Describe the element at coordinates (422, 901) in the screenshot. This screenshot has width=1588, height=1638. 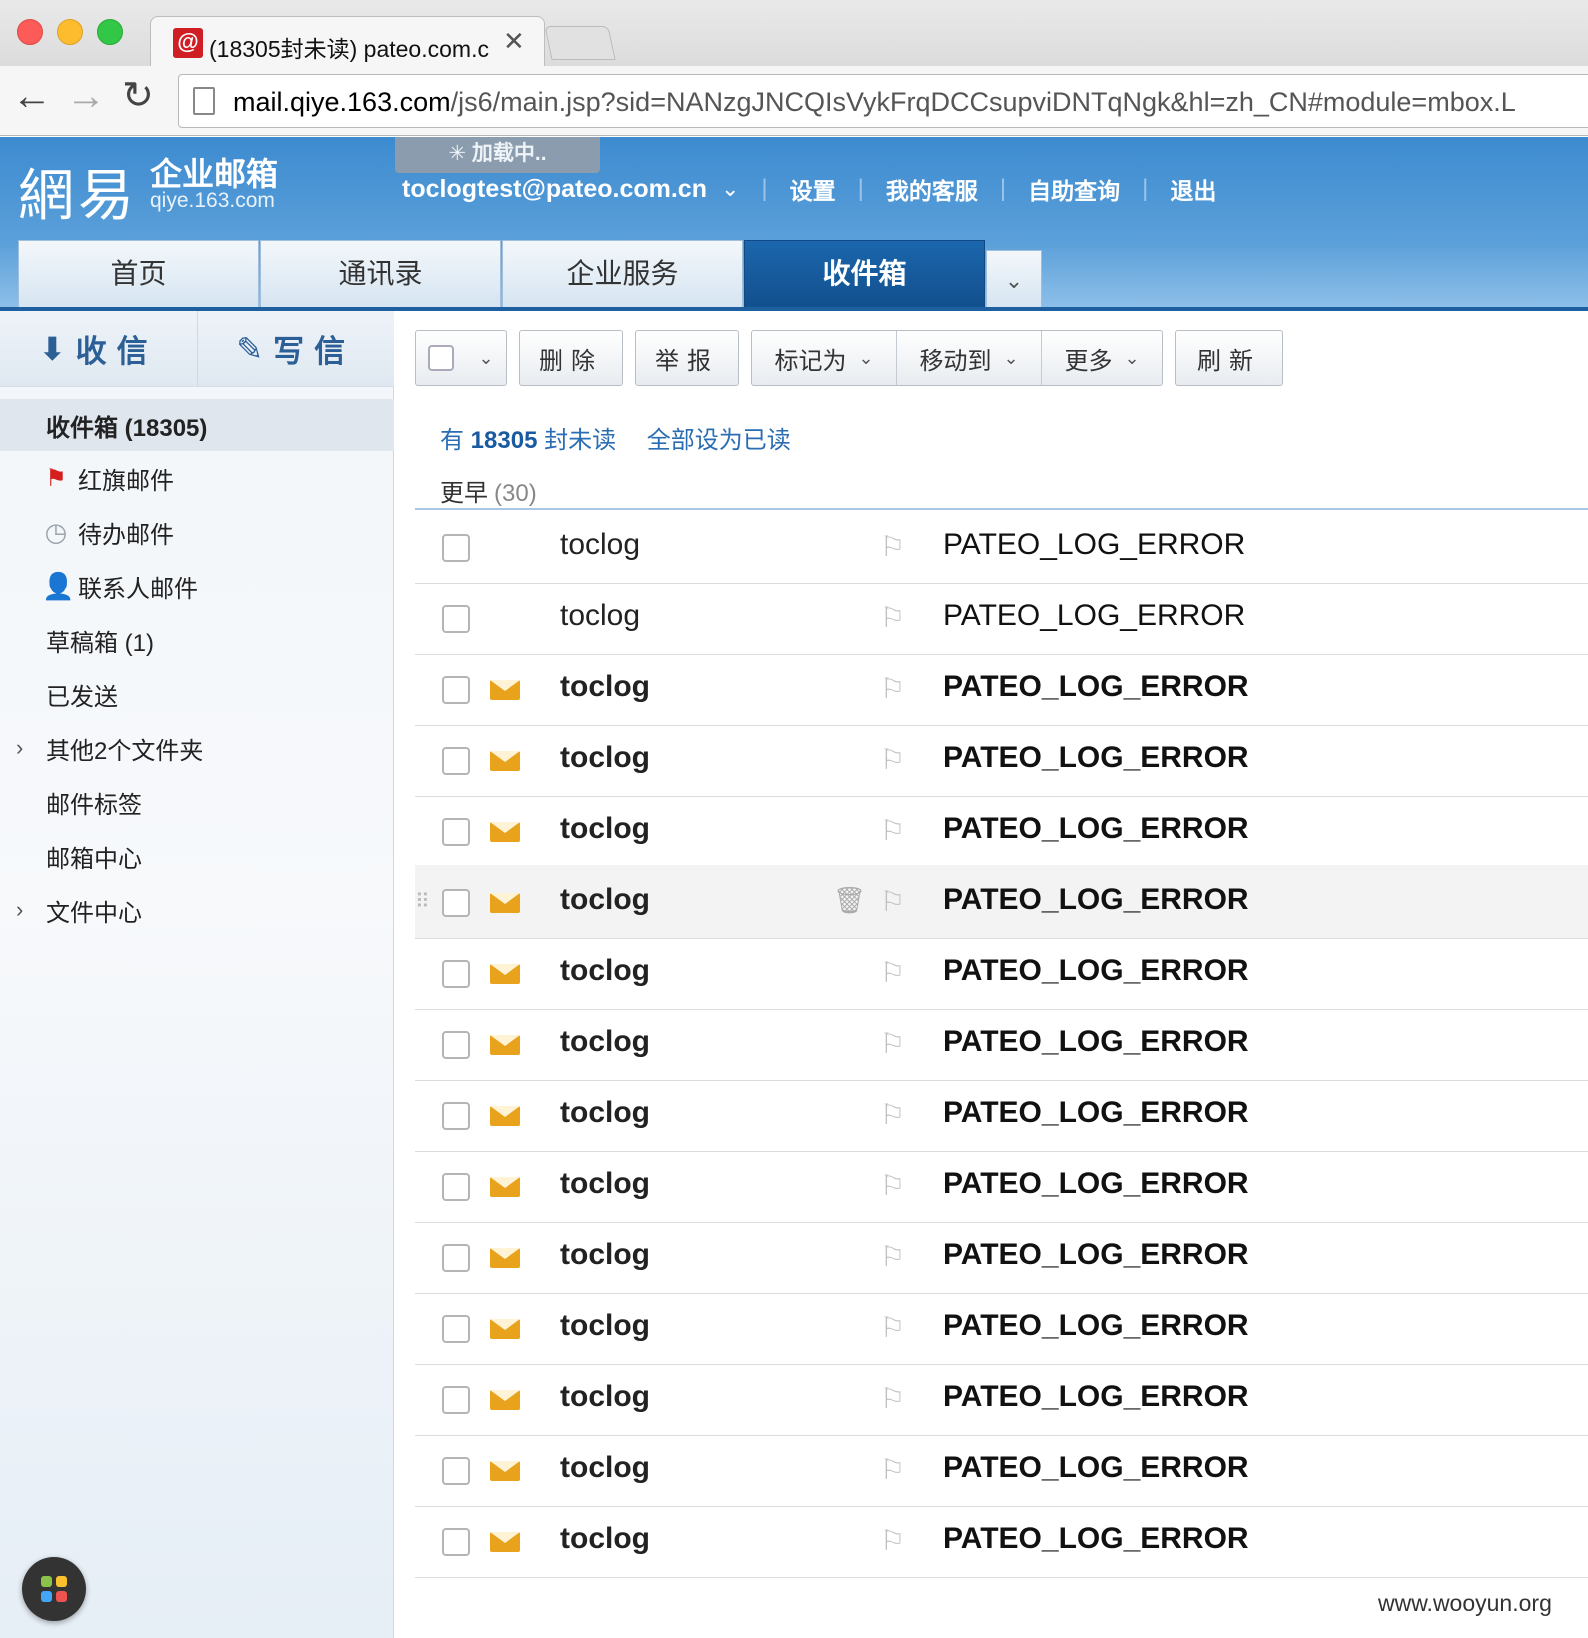
I see `drag-handle-icon: ⠿` at that location.